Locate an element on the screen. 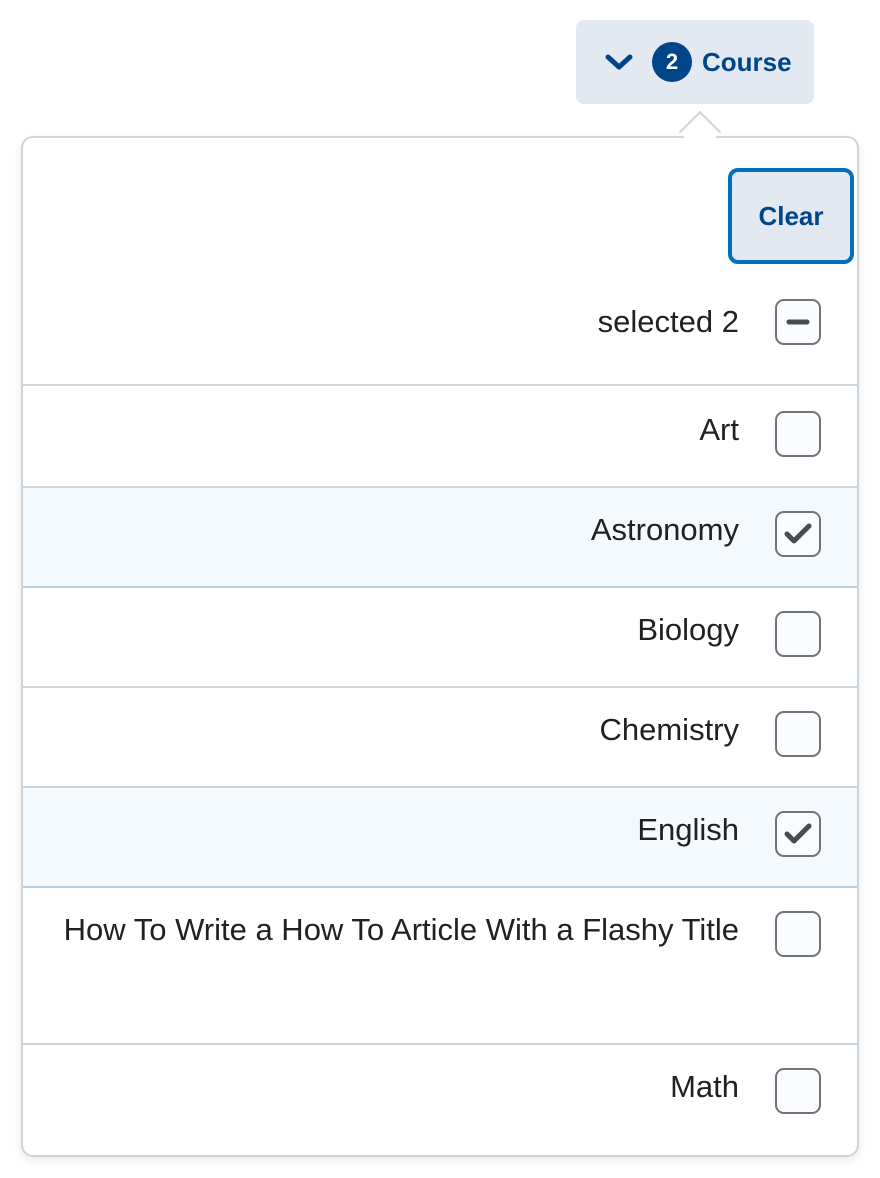 The height and width of the screenshot is (1178, 880). clear-button: Clear is located at coordinates (791, 216).